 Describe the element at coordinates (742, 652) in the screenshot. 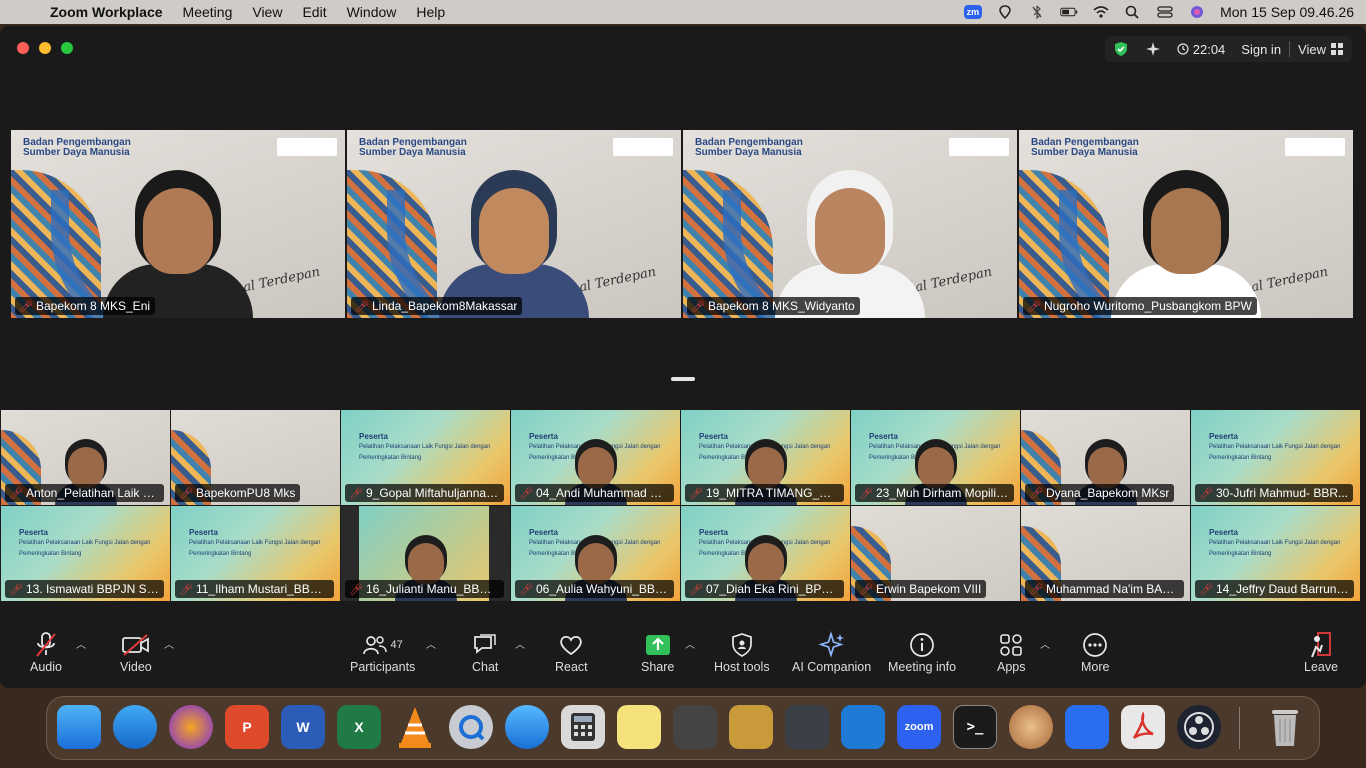

I see `host-tools-button: Host tools` at that location.